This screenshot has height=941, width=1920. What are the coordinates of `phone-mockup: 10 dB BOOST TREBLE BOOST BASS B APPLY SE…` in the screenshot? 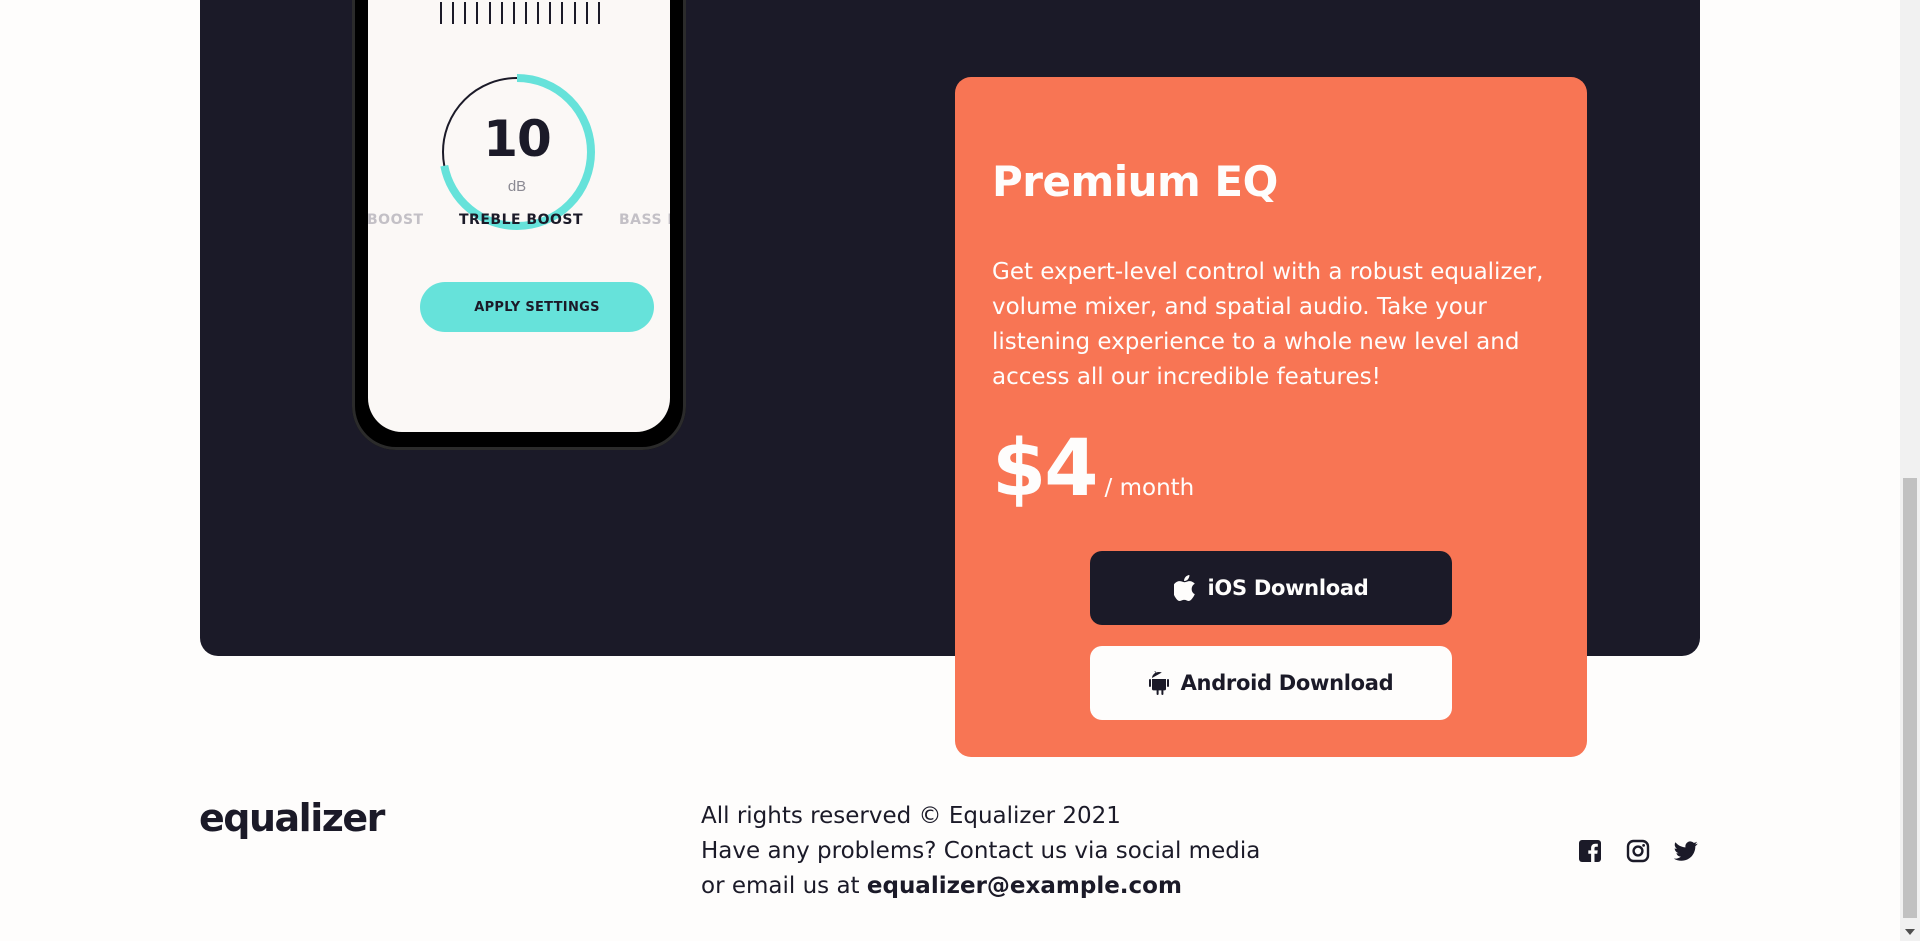 It's located at (519, 225).